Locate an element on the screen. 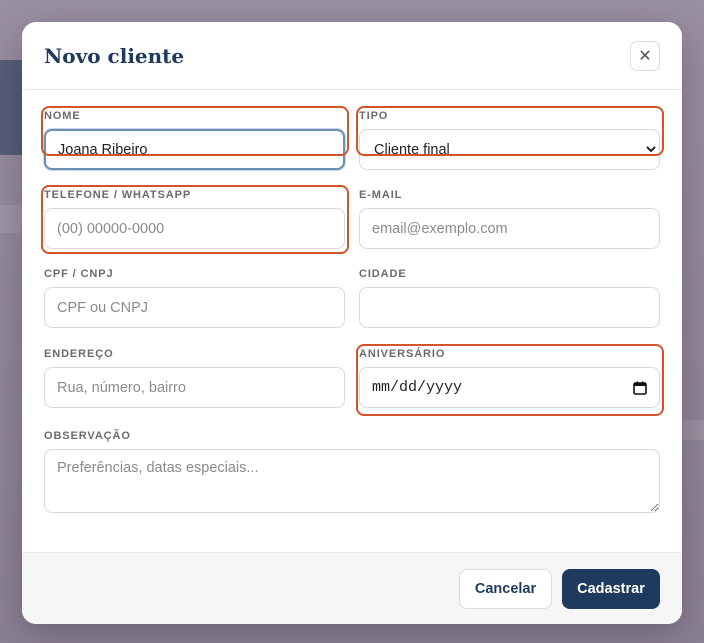  email-input is located at coordinates (509, 228).